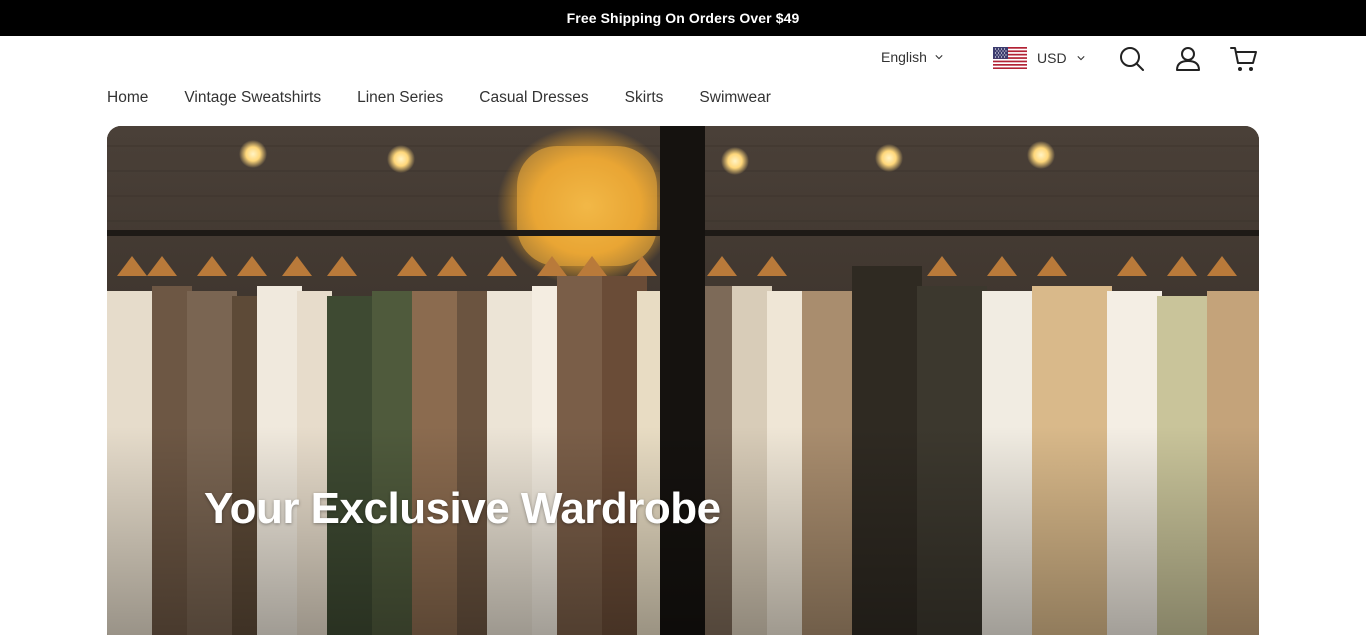 The width and height of the screenshot is (1366, 635). I want to click on account-button, so click(1188, 59).